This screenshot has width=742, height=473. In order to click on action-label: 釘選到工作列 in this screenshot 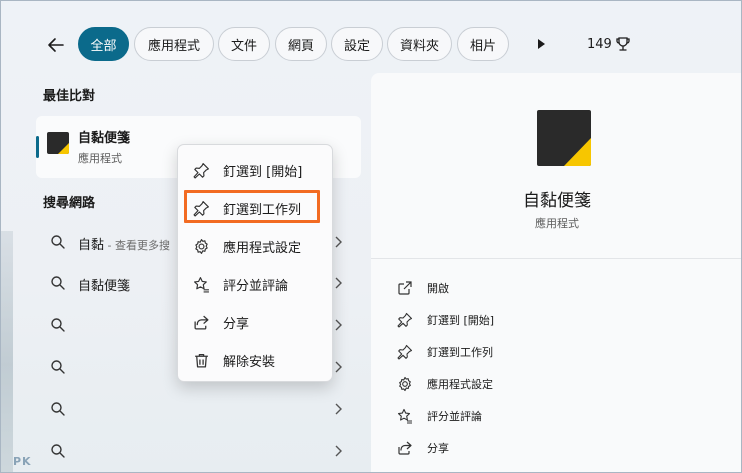, I will do `click(460, 352)`.